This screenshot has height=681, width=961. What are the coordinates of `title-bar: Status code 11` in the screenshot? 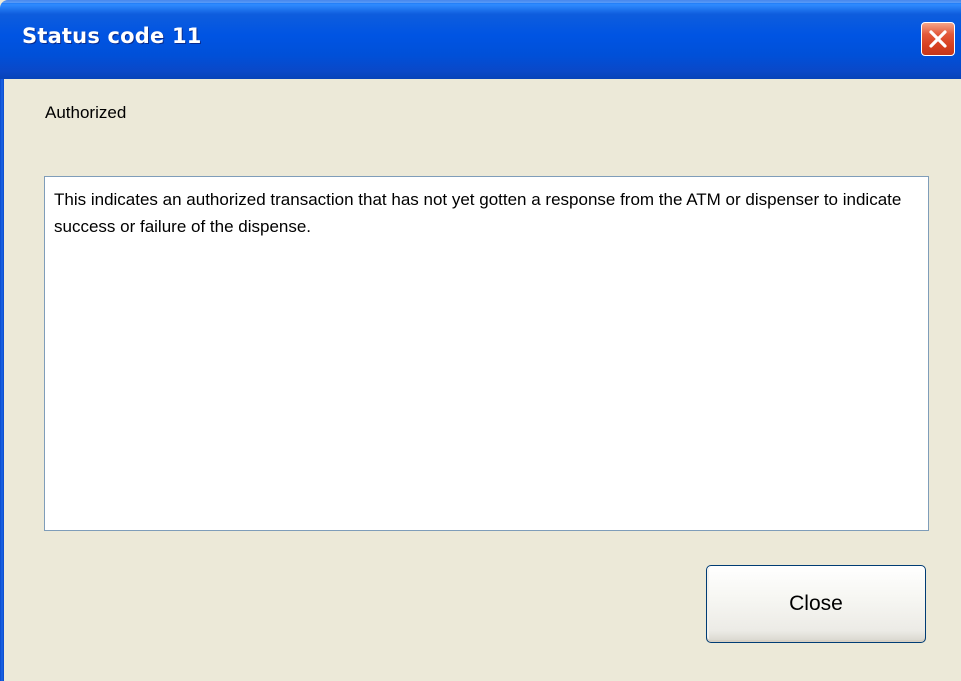 It's located at (480, 39).